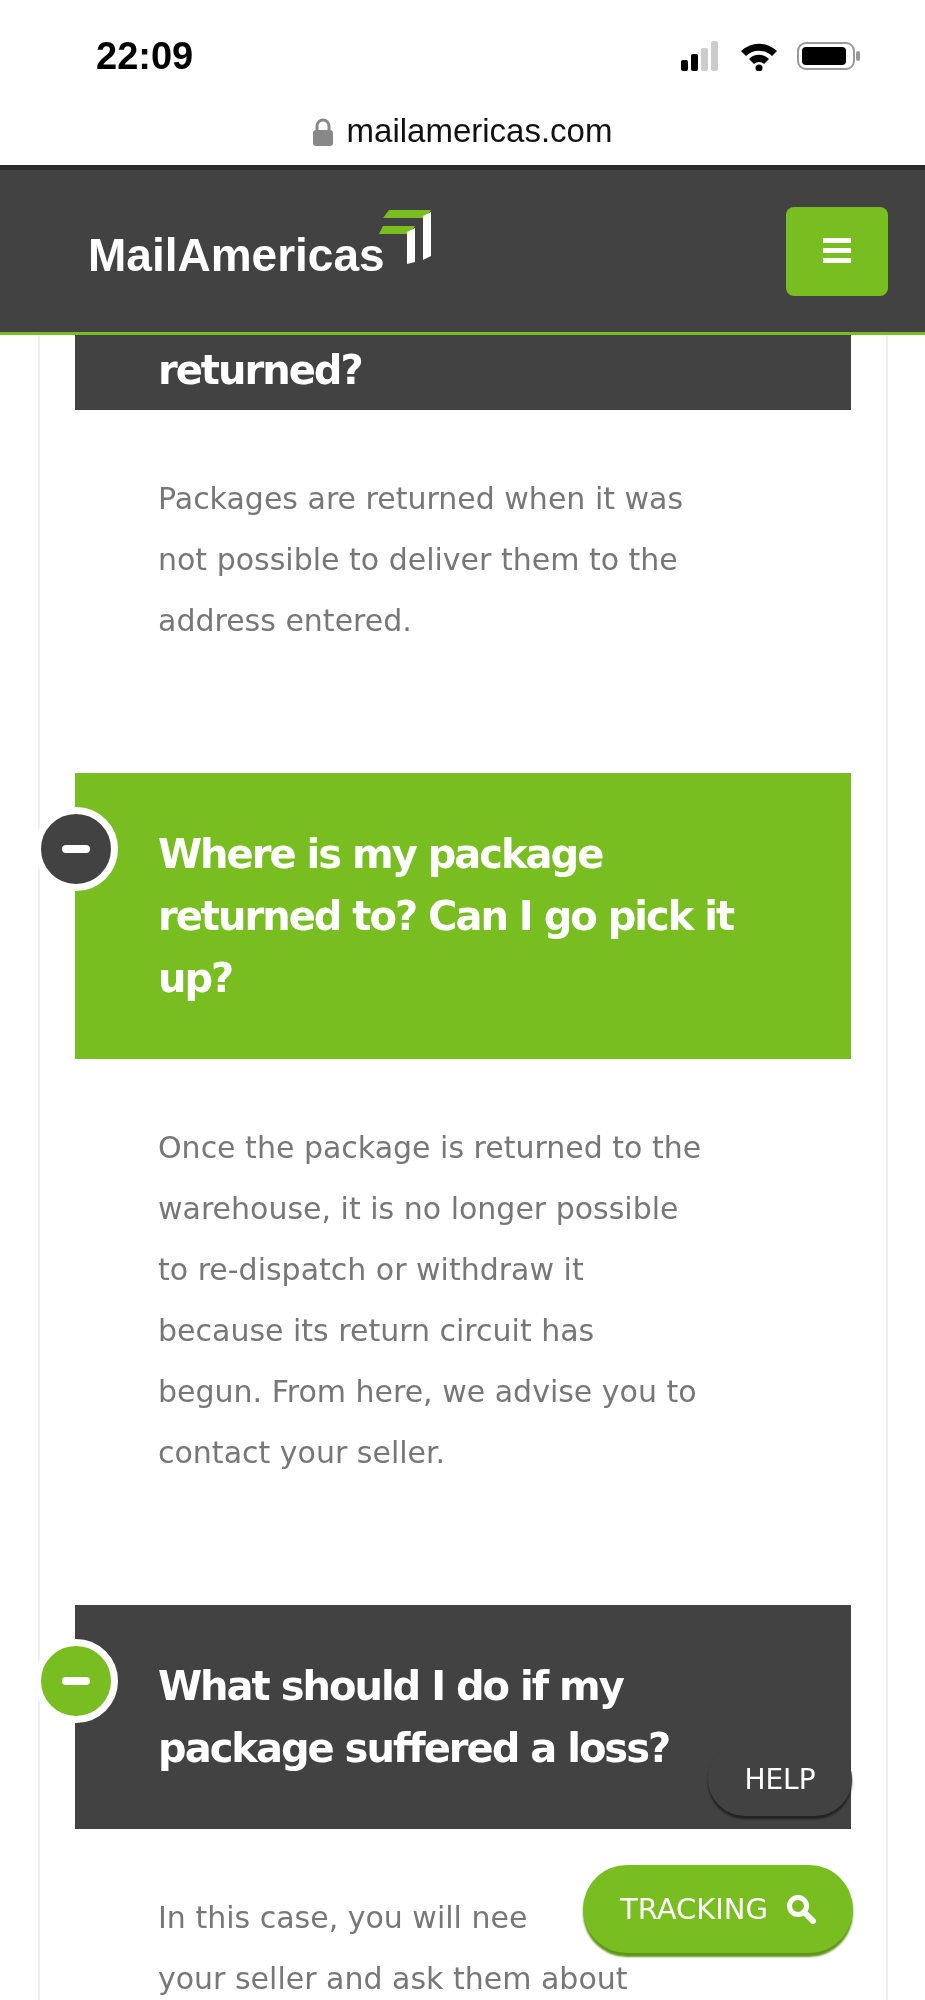 The height and width of the screenshot is (2000, 925). What do you see at coordinates (430, 1300) in the screenshot?
I see `answer-text: Once the package is returned to the warehouse, it is no longer possible to re-dispatch or withdraw it because its return circuit has begun. From here, we advise you to contact your seller.` at bounding box center [430, 1300].